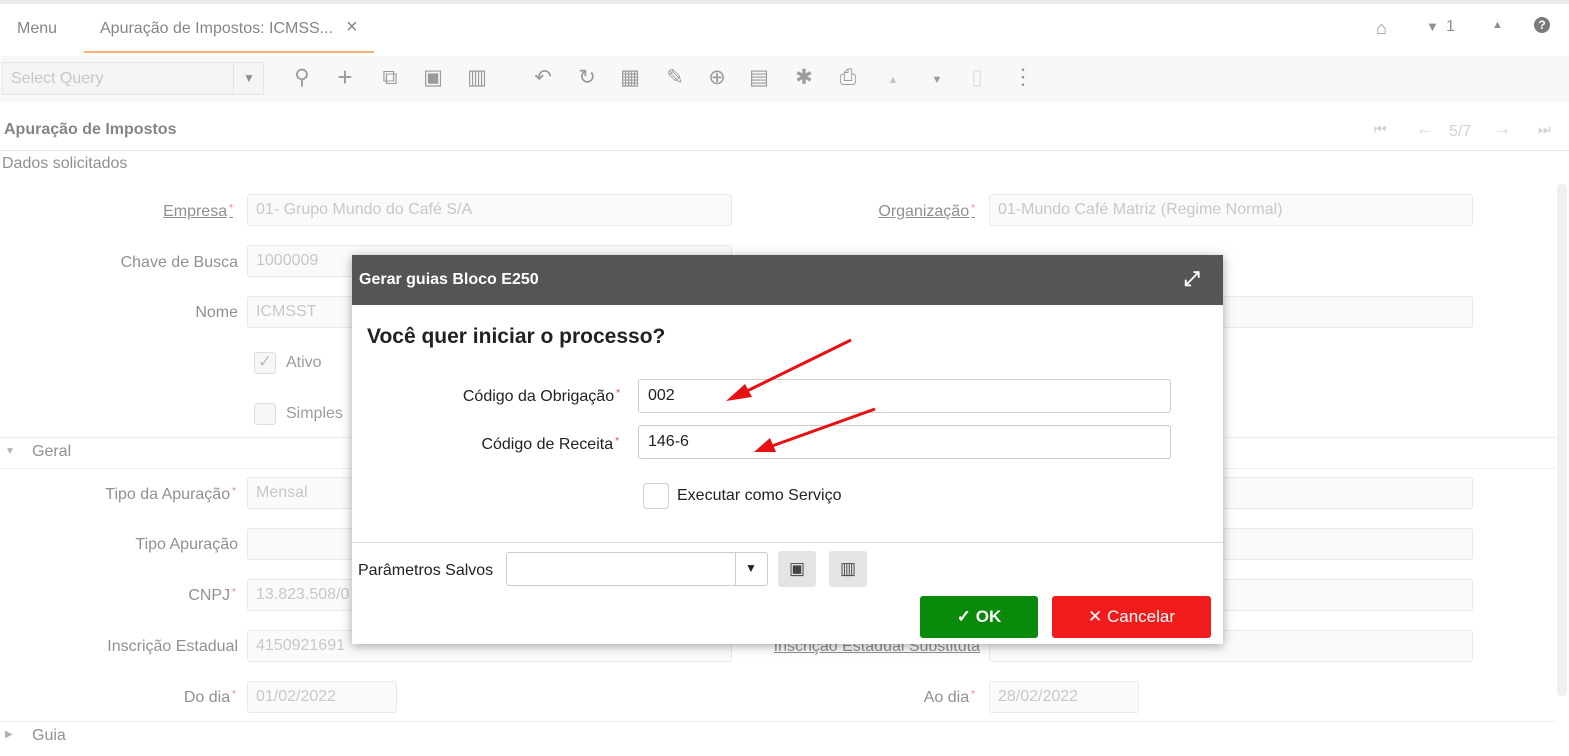 This screenshot has height=756, width=1569. Describe the element at coordinates (815, 429) in the screenshot. I see `arrow-receita` at that location.